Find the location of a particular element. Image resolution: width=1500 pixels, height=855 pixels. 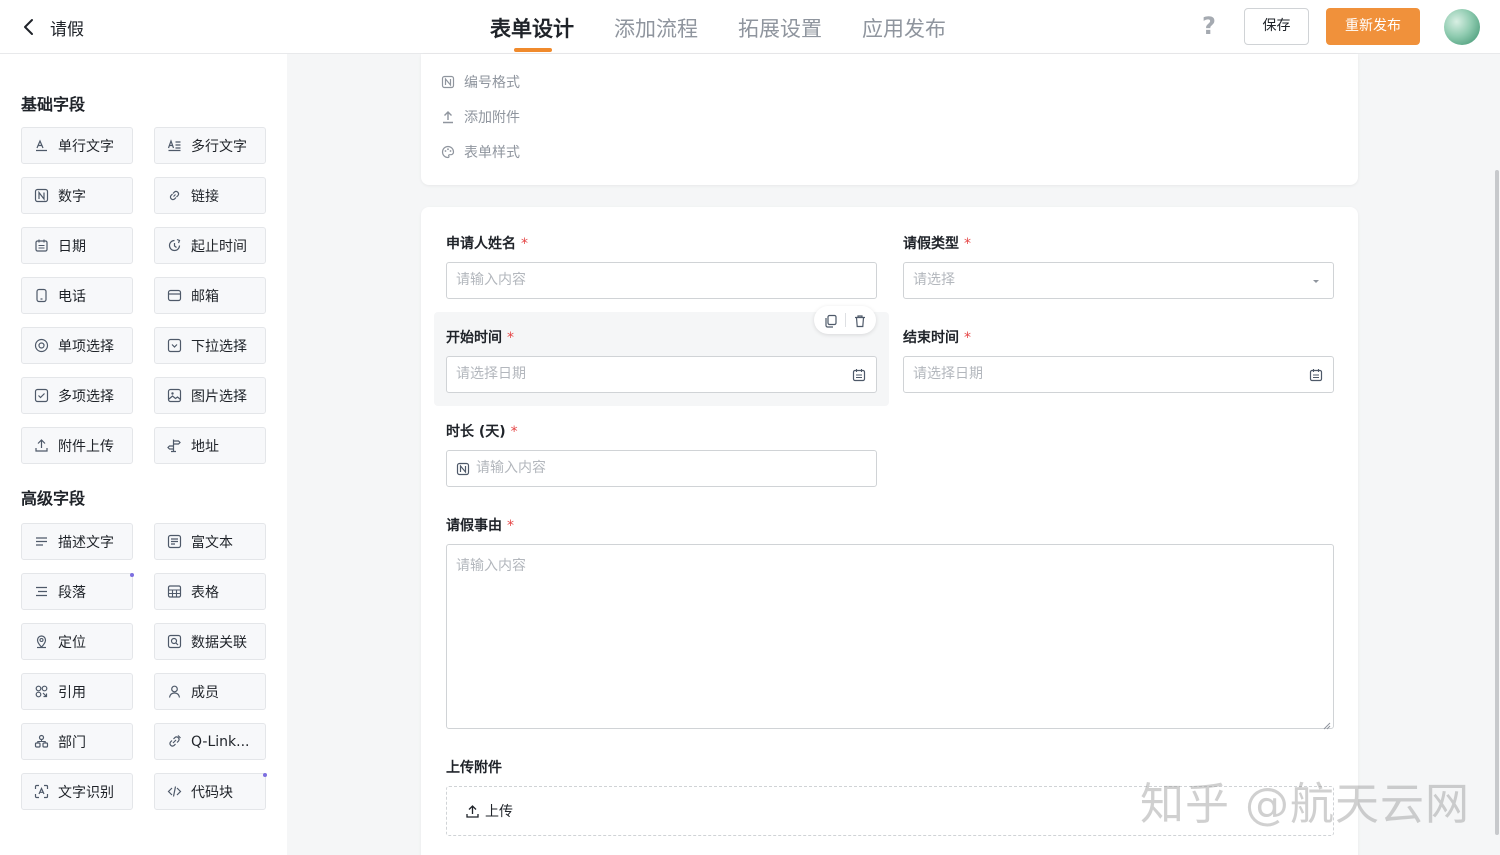

field-type-member: 成员 is located at coordinates (210, 691).